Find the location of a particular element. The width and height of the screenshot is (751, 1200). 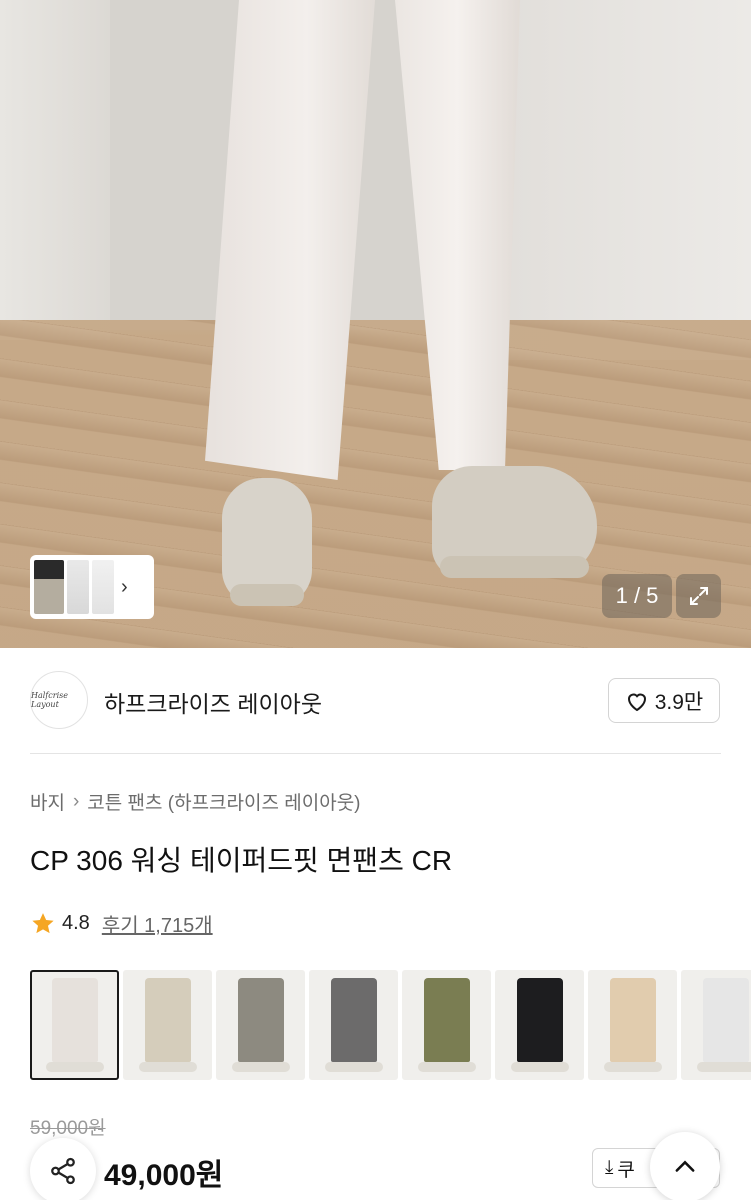

divider is located at coordinates (375, 753).